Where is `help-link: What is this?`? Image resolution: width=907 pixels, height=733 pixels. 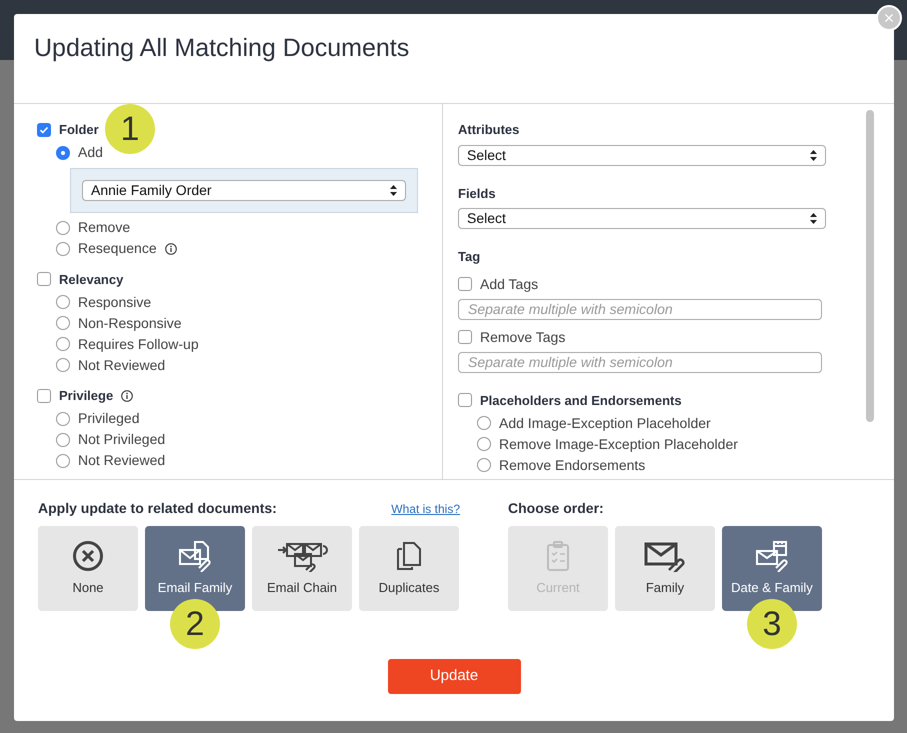 help-link: What is this? is located at coordinates (425, 509).